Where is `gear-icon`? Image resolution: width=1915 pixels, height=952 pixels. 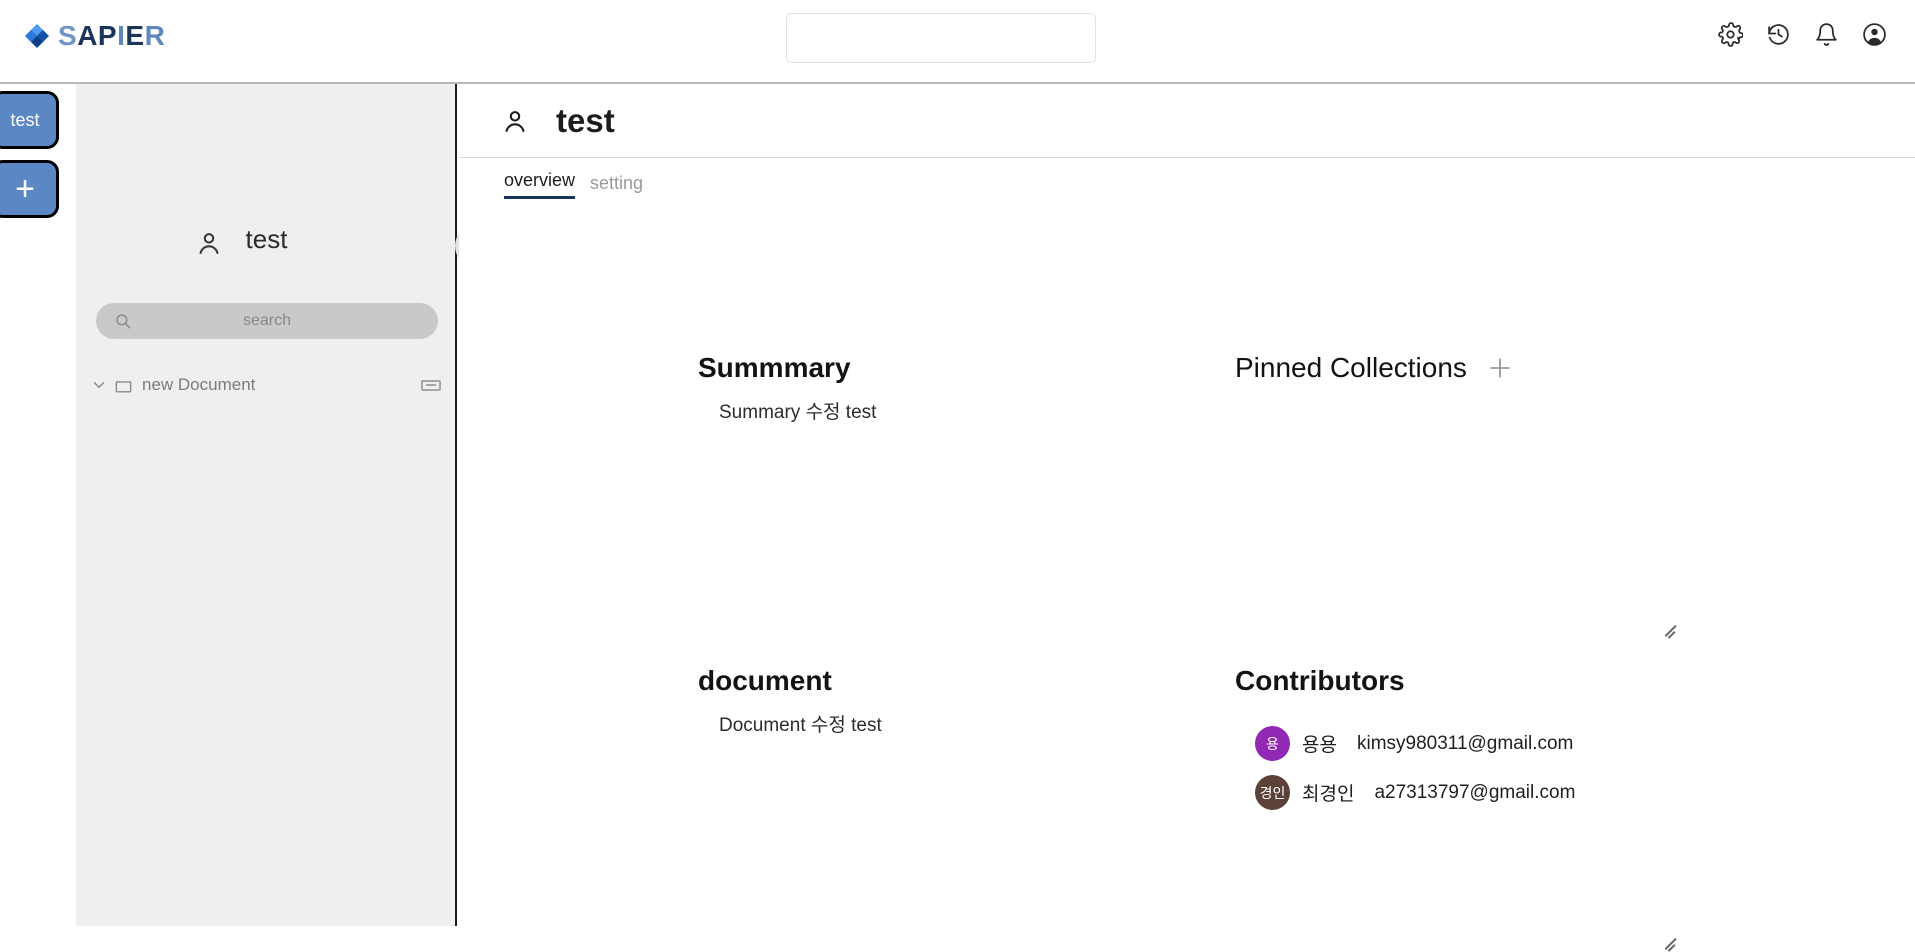
gear-icon is located at coordinates (1730, 34).